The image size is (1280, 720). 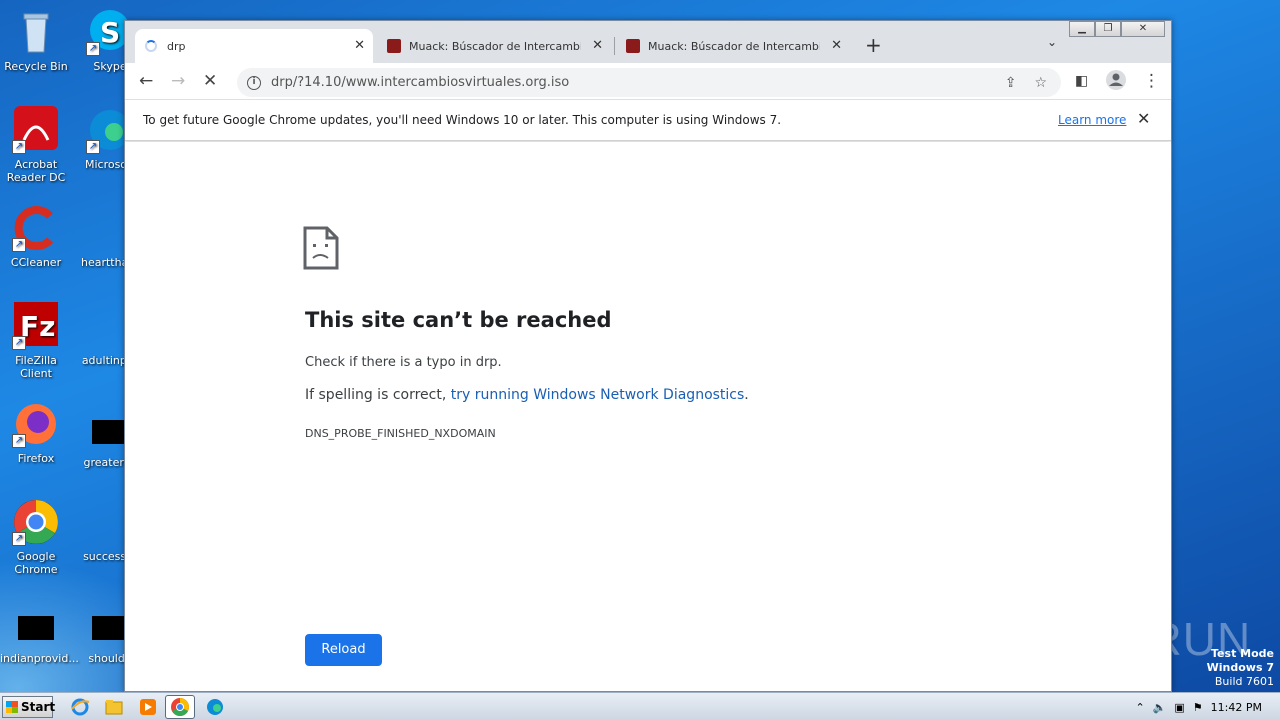 I want to click on desktop-icon-ccleaner: ↗ CCleaner, so click(x=36, y=236).